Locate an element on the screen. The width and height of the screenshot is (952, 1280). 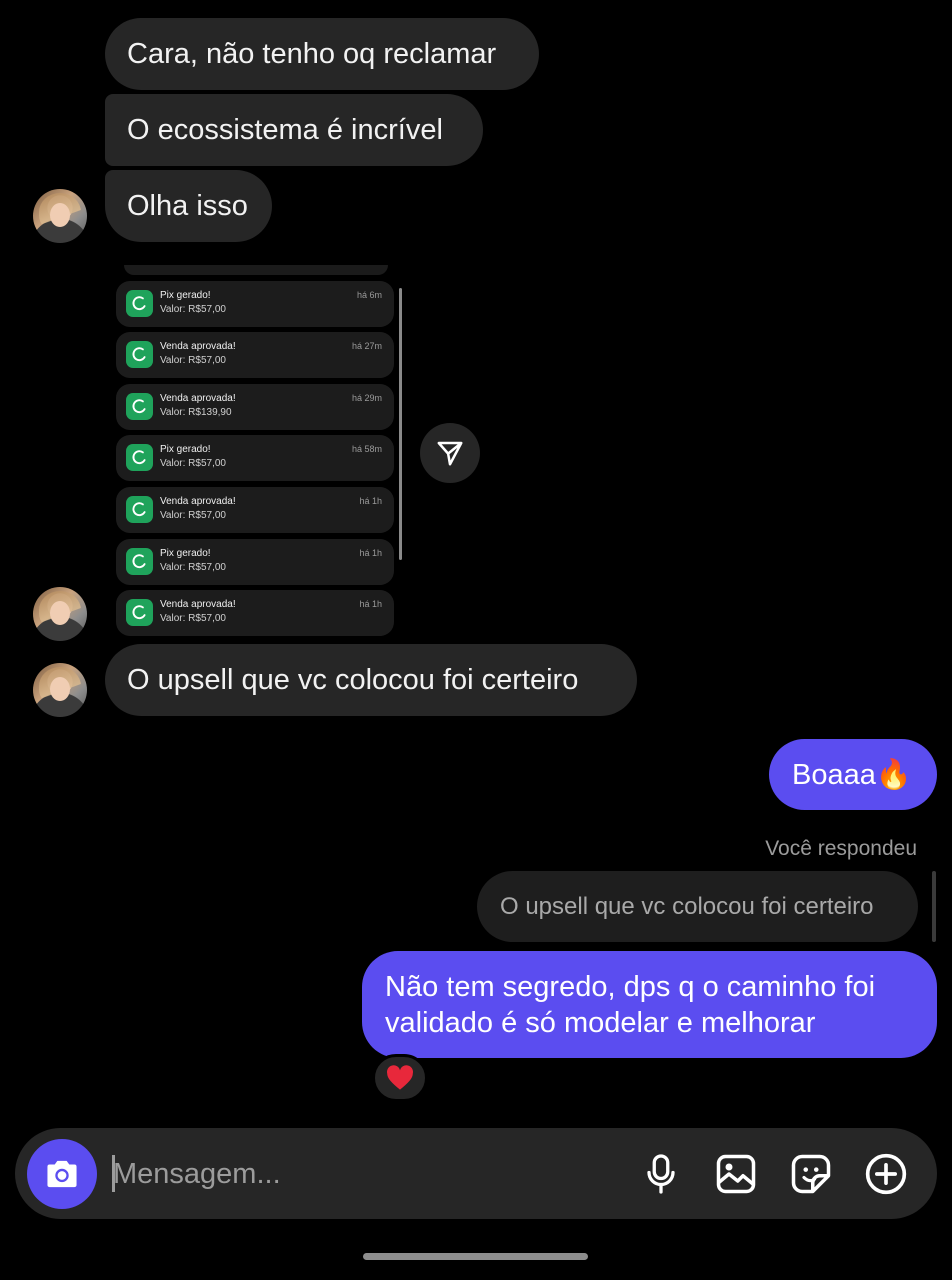
incoming-message: O ecossistema é incrível is located at coordinates (294, 130).